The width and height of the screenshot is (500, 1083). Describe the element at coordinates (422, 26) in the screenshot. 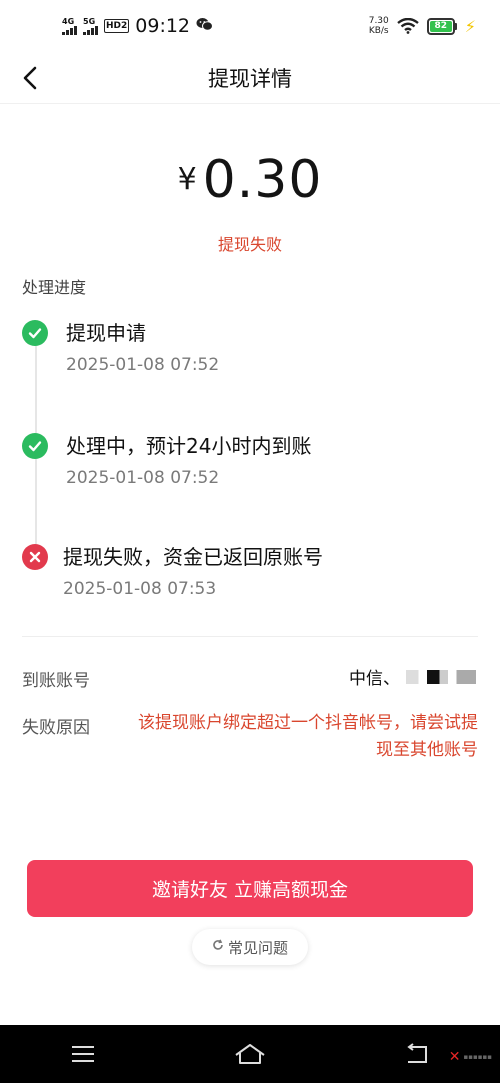

I see `status-right: 7.30 KB/s 82 ⚡` at that location.